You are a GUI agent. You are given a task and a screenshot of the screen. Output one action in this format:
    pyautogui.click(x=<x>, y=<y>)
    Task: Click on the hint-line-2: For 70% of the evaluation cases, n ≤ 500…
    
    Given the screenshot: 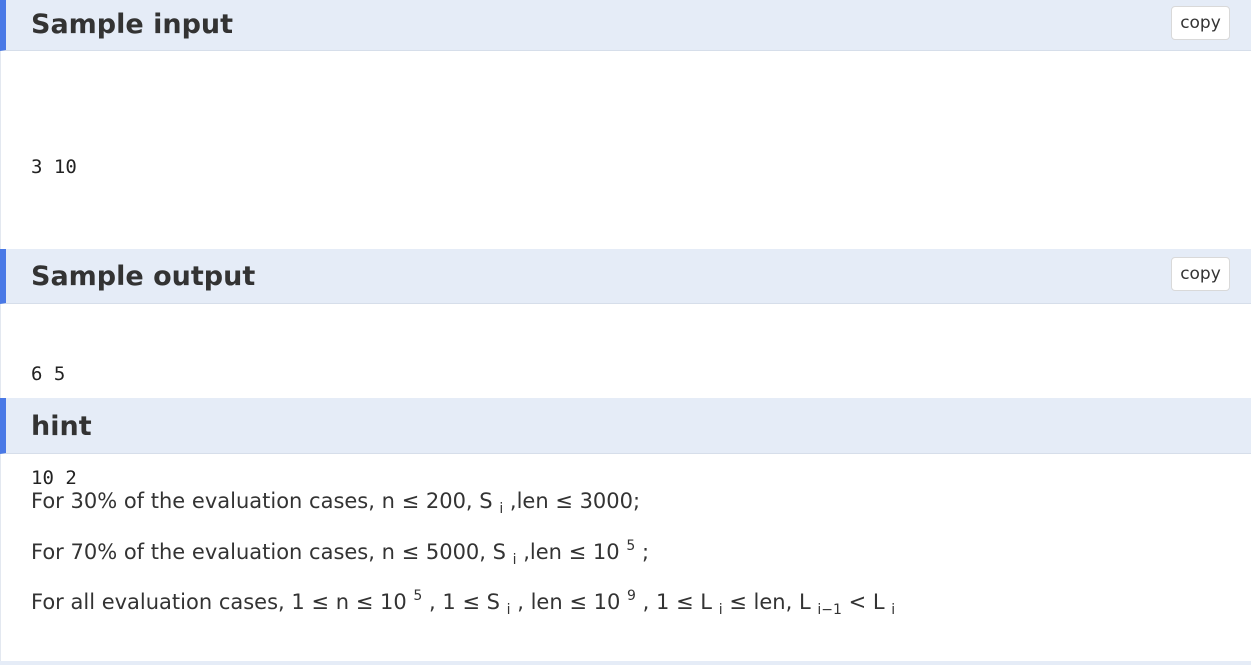 What is the action you would take?
    pyautogui.click(x=340, y=553)
    